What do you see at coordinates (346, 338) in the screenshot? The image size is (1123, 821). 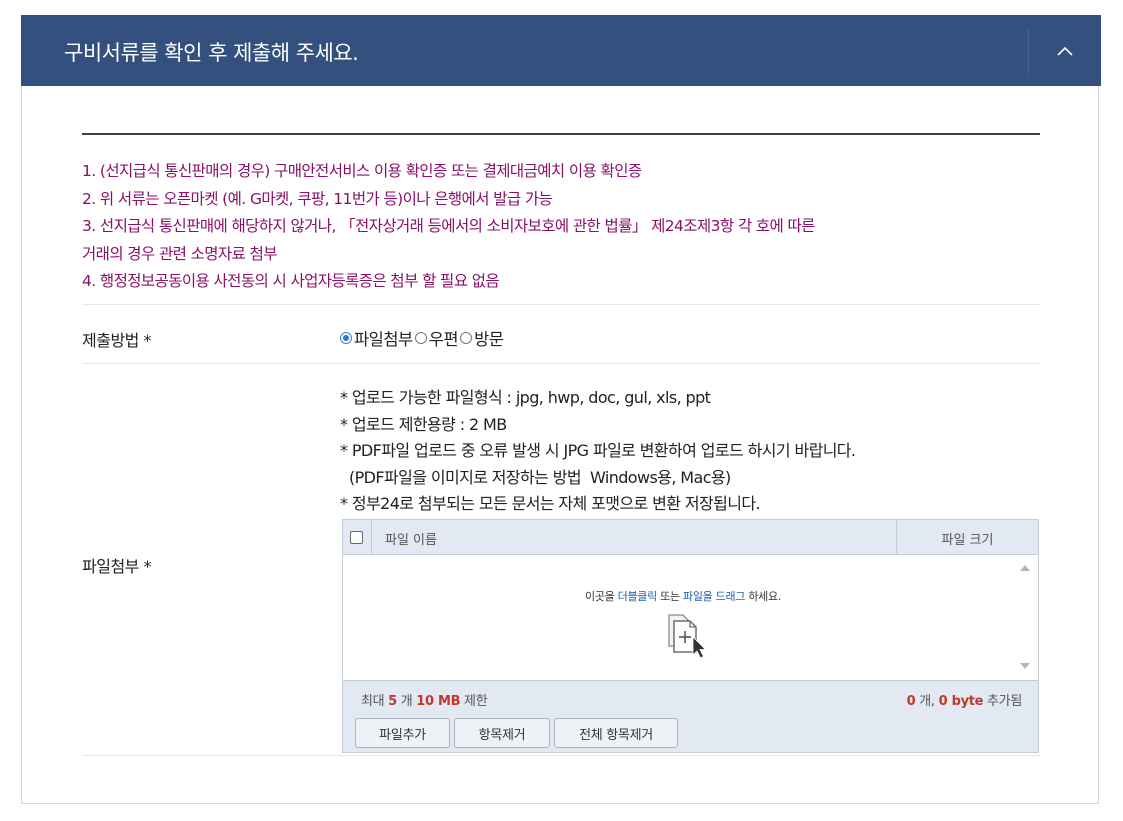 I see `radio-file-circle` at bounding box center [346, 338].